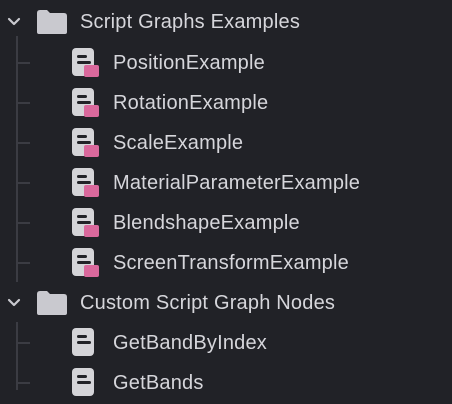 The width and height of the screenshot is (452, 404). I want to click on tree-item-get-bands: GetBands, so click(226, 383).